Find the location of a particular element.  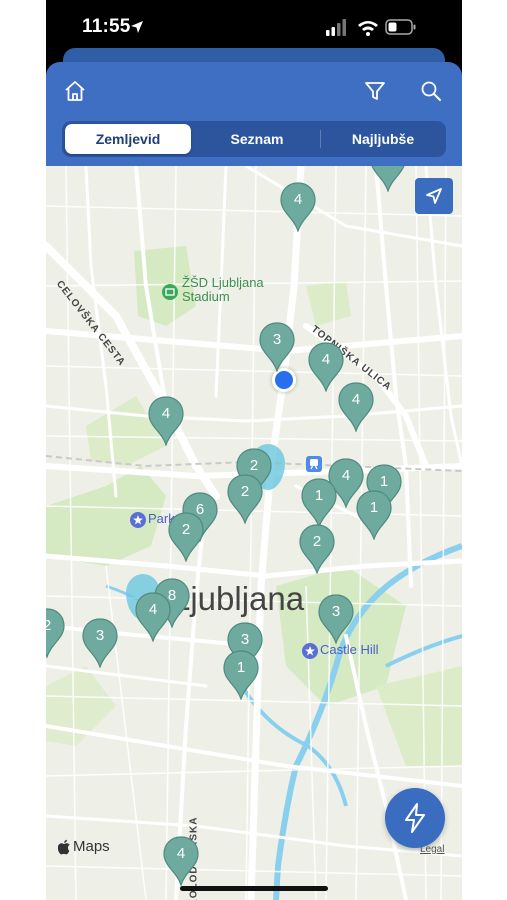

search-icon is located at coordinates (431, 91).